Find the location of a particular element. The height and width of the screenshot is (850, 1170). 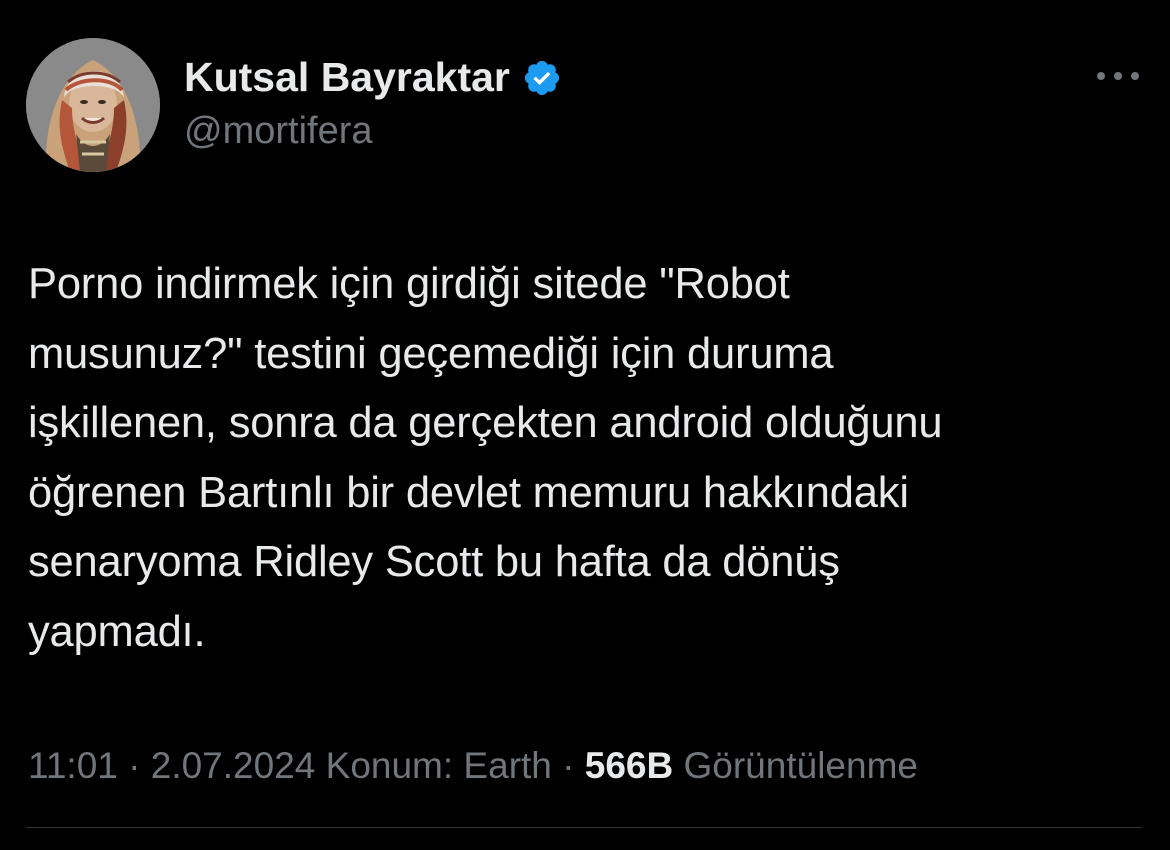

divider is located at coordinates (584, 827).